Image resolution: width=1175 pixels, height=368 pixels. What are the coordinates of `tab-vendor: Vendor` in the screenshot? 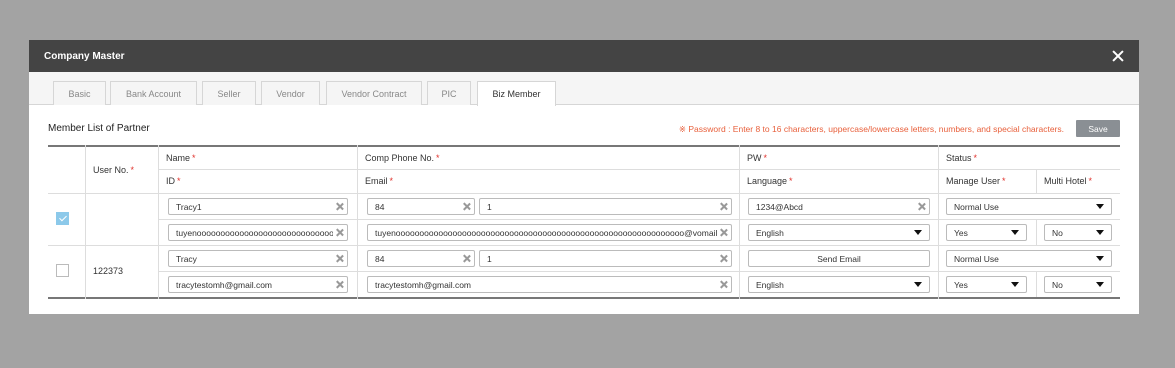 It's located at (290, 93).